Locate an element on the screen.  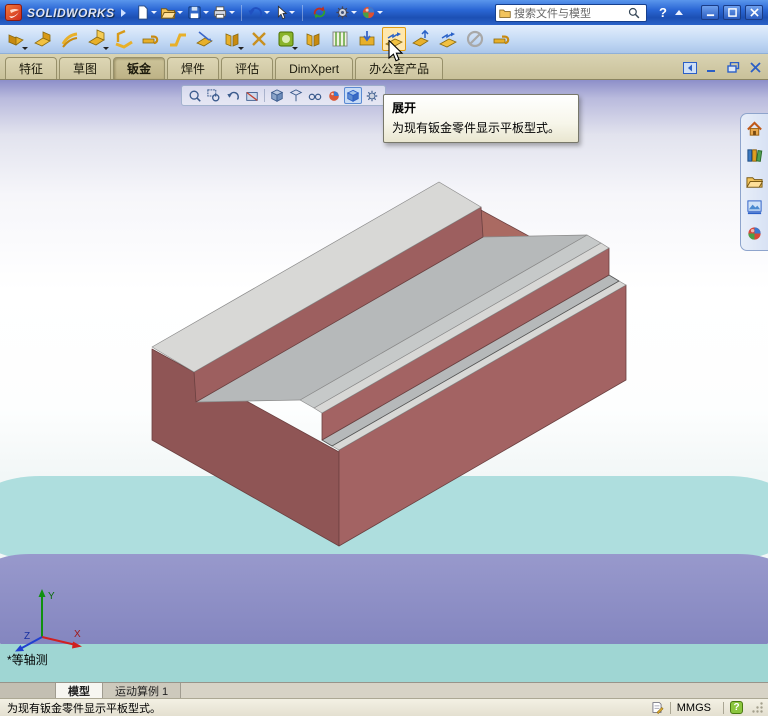
previous-view-button is located at coordinates (233, 95).